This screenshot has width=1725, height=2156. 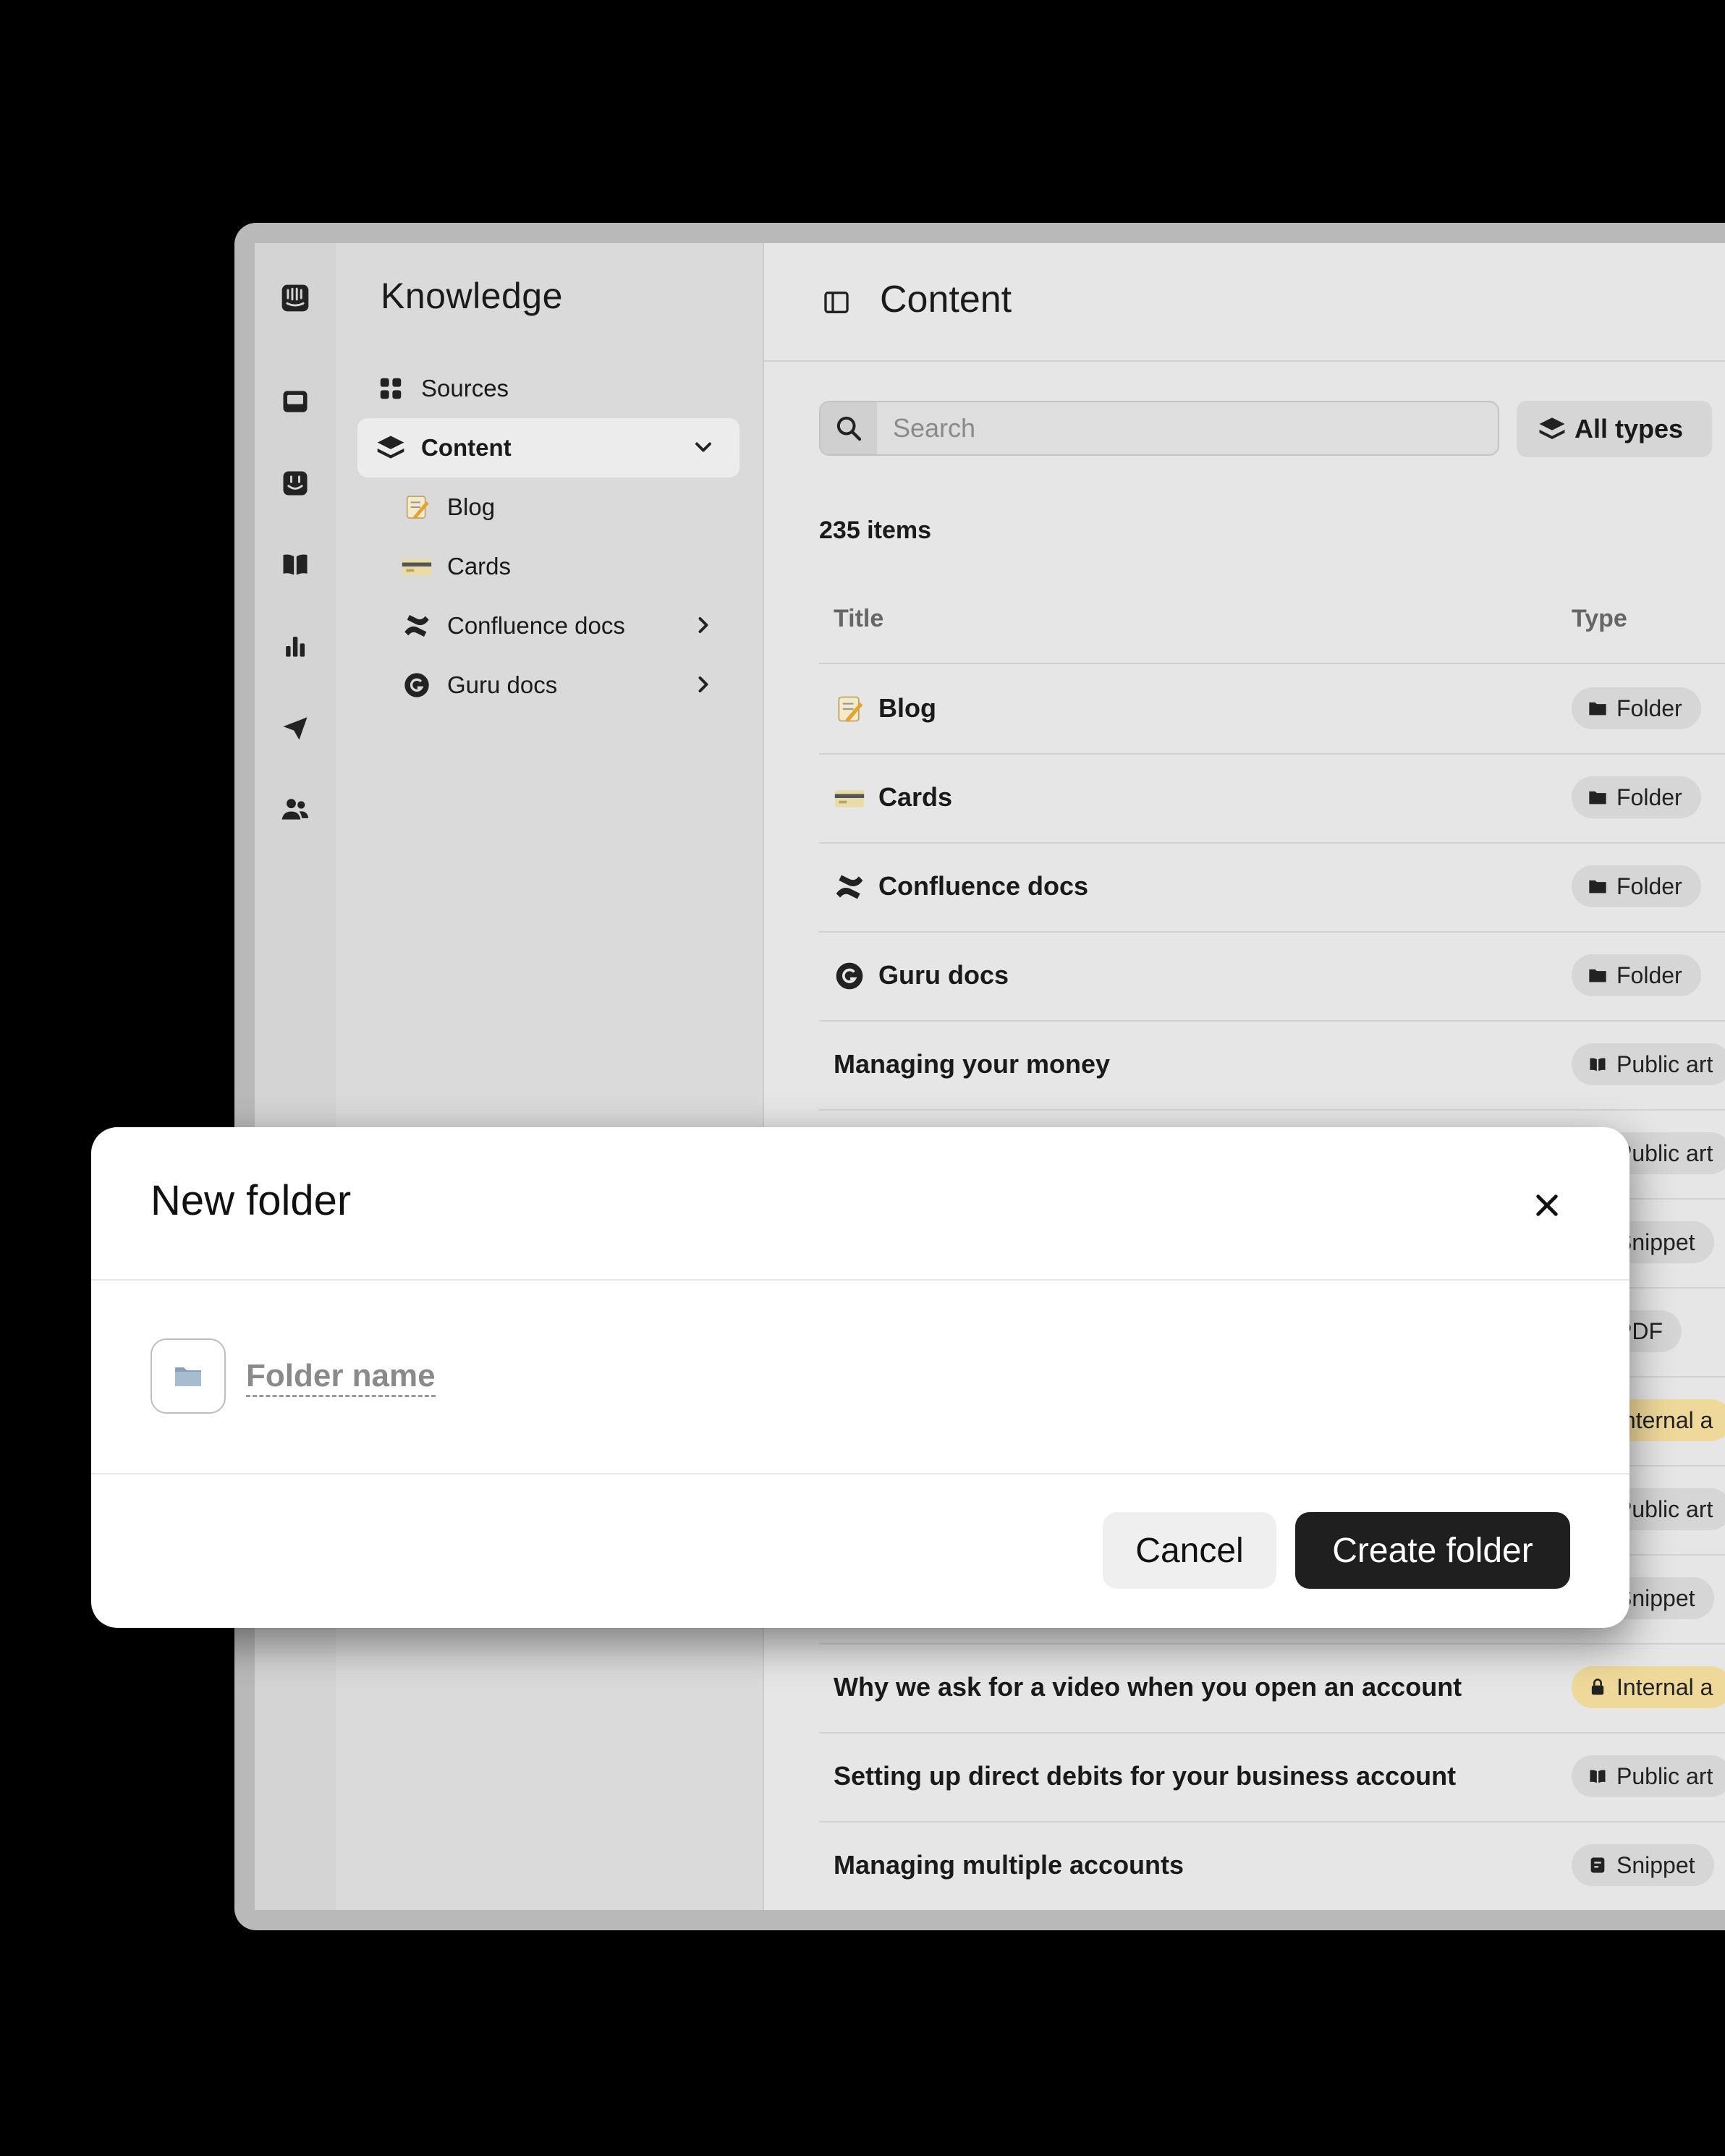 I want to click on sidebar-item-blog: Blog, so click(x=548, y=507).